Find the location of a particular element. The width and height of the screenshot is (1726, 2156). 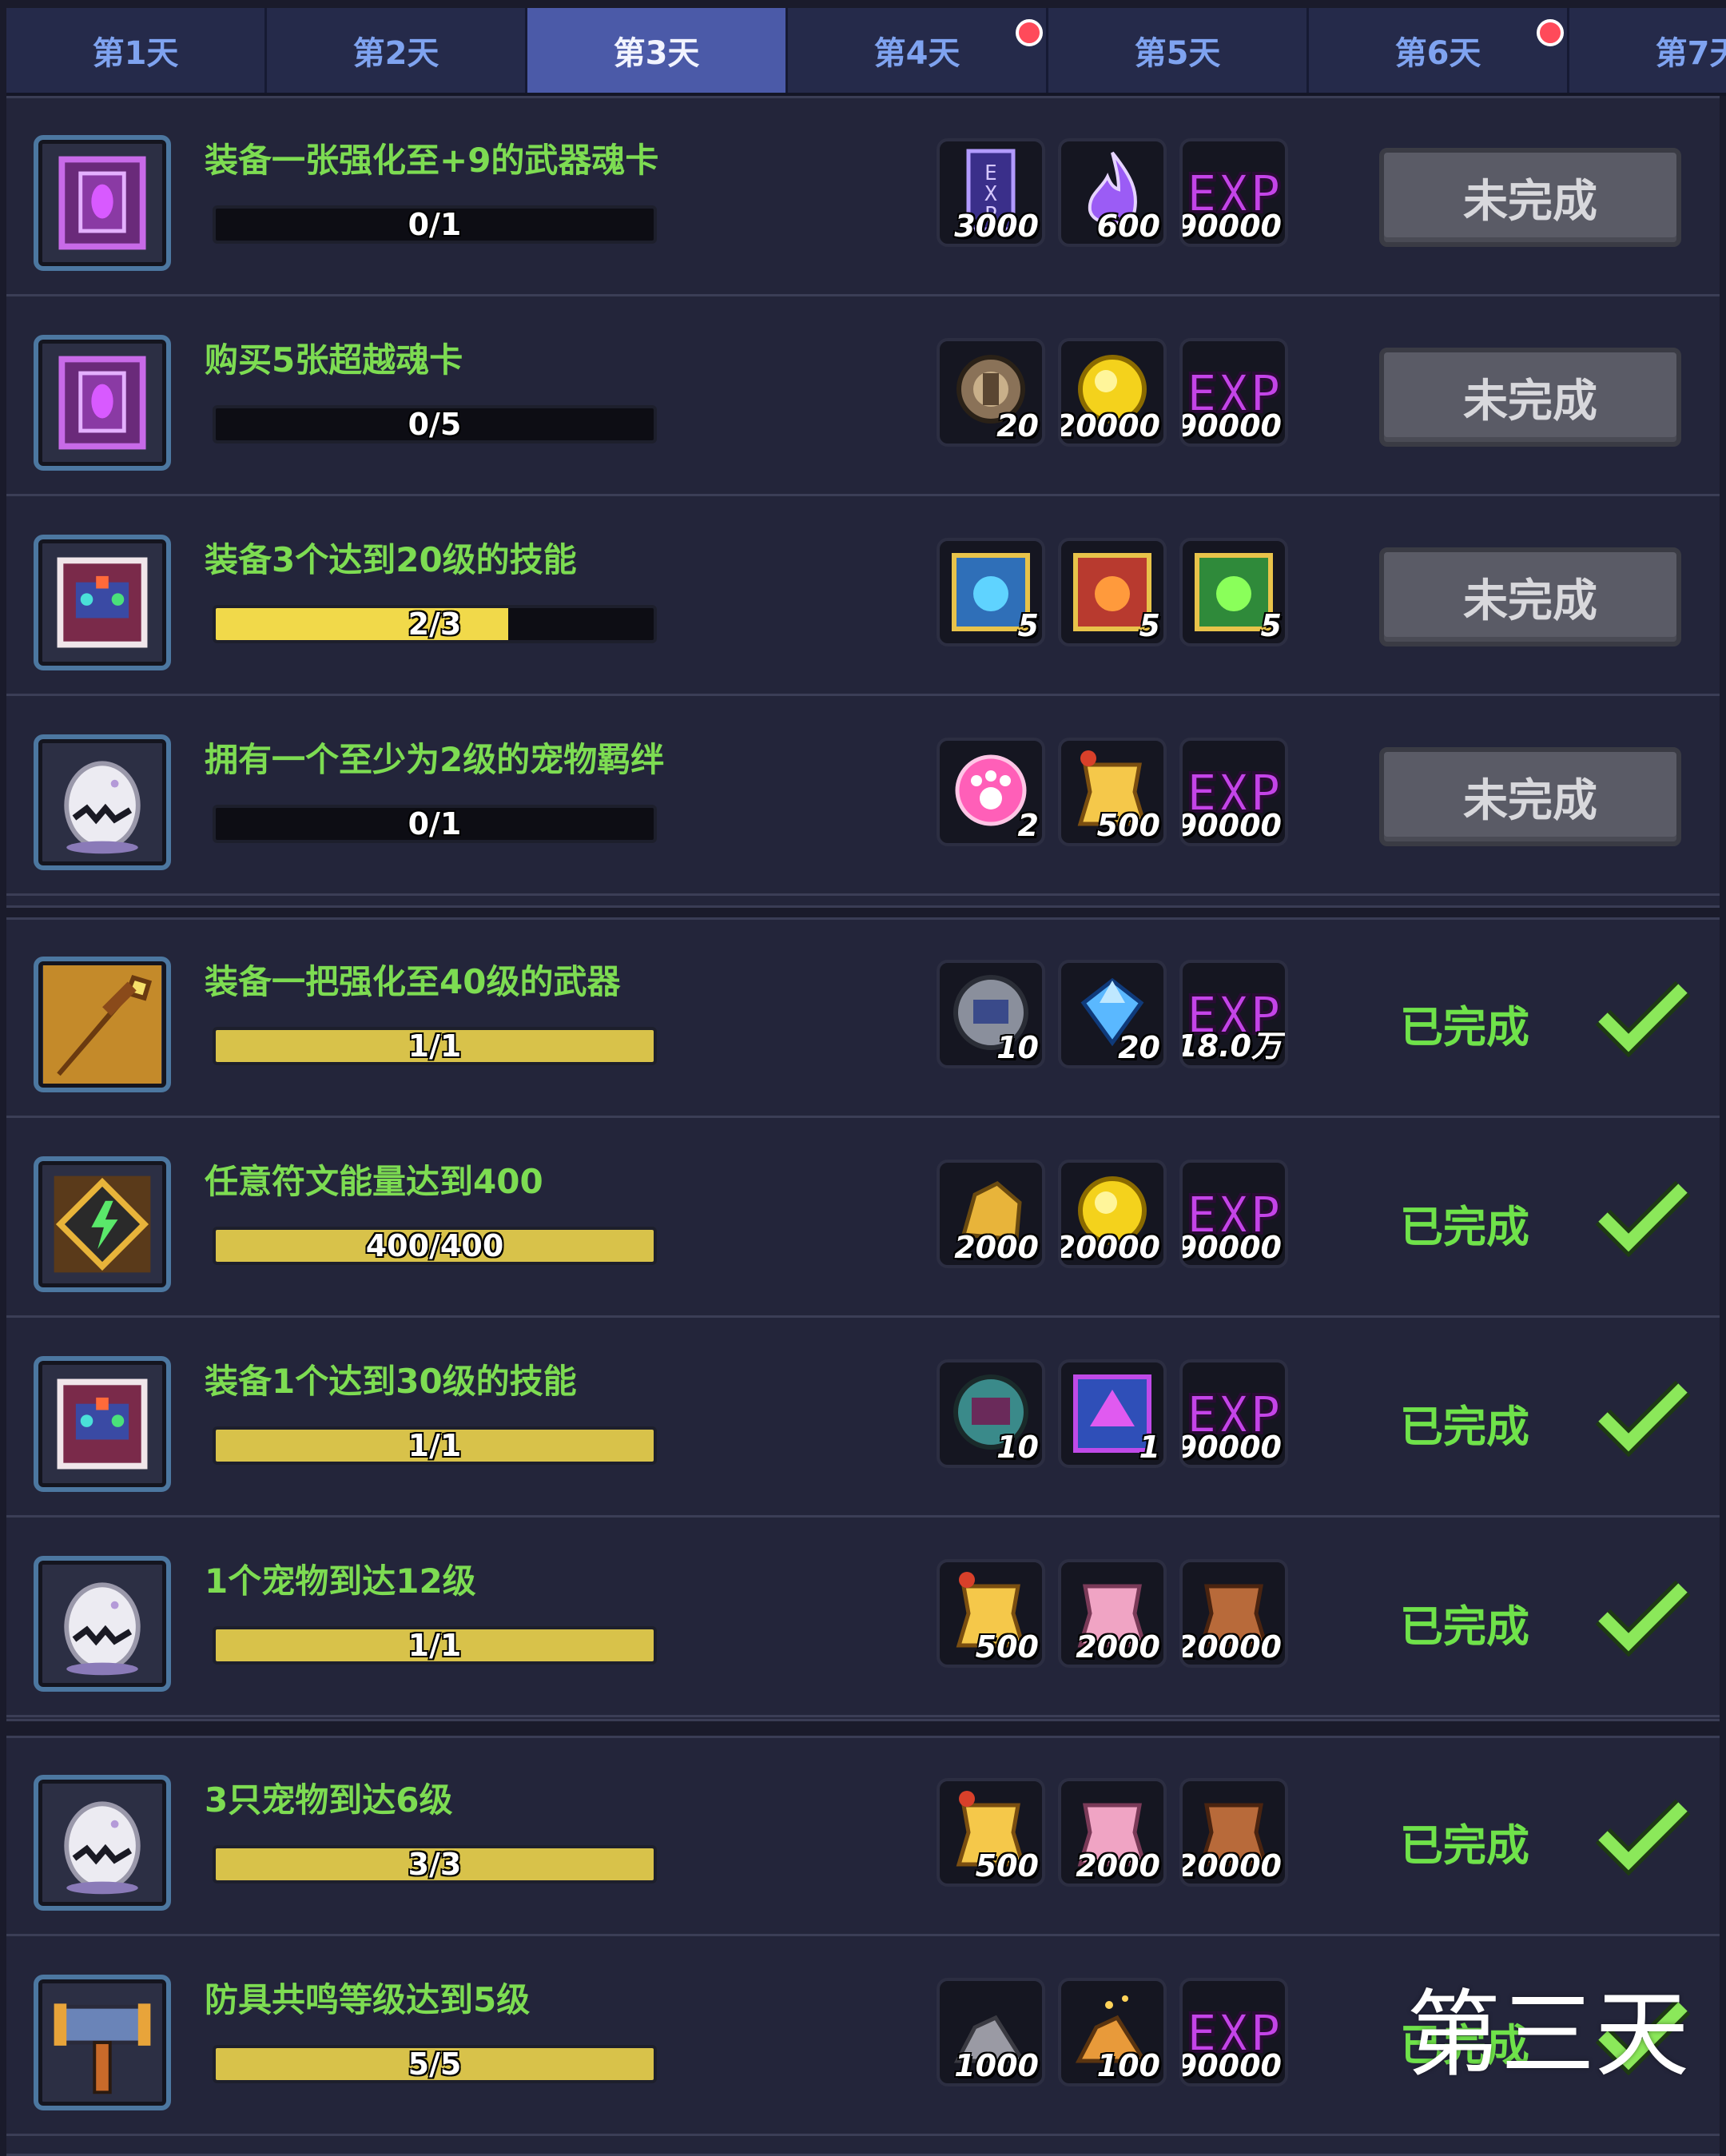

skill-book-icon is located at coordinates (102, 1424).